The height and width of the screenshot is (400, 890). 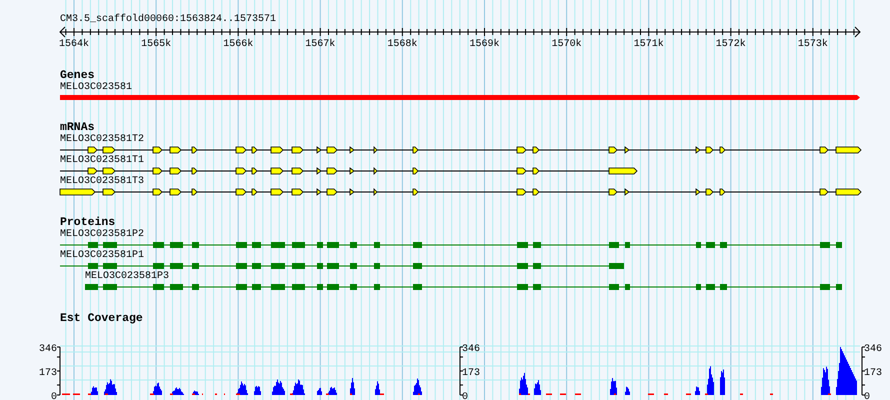 I want to click on ruler-tick-label: 1571k, so click(x=649, y=44).